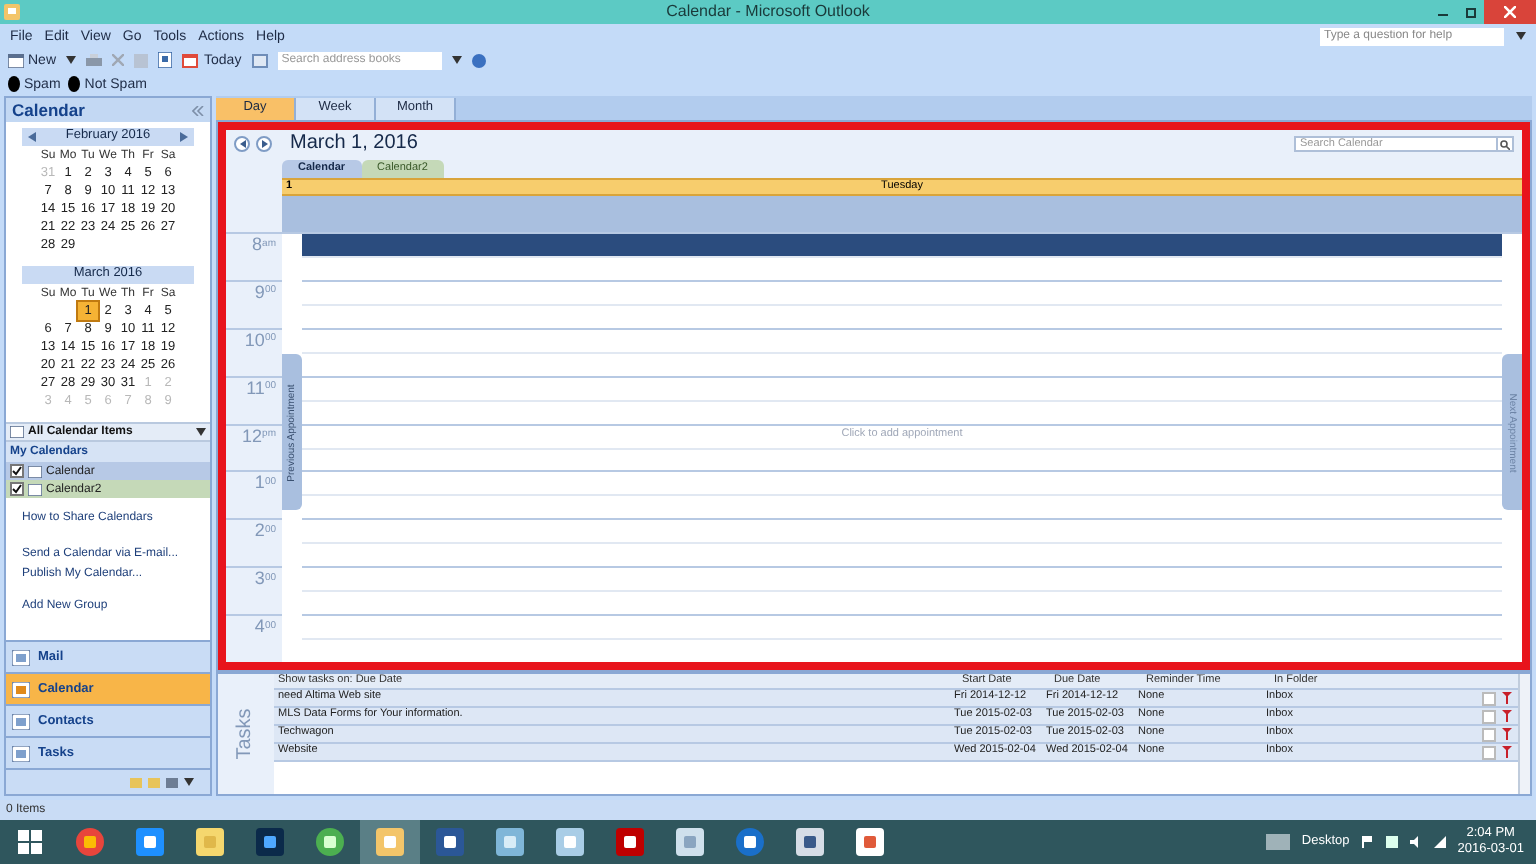 The image size is (1536, 864). I want to click on forward-button, so click(264, 144).